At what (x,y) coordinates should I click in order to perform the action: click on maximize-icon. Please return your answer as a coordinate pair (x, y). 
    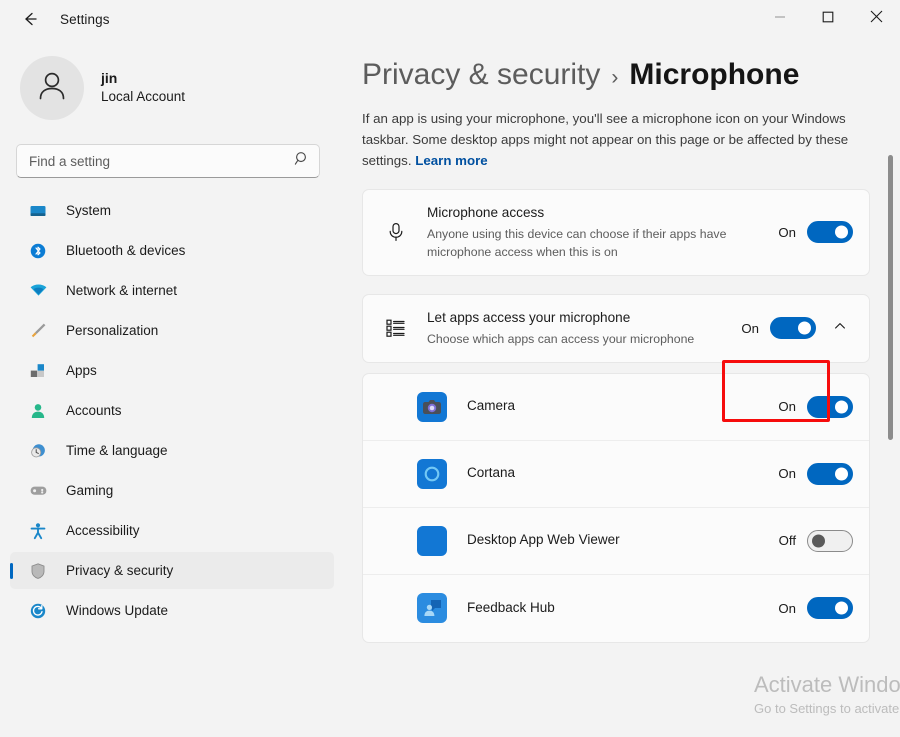
    Looking at the image, I should click on (828, 19).